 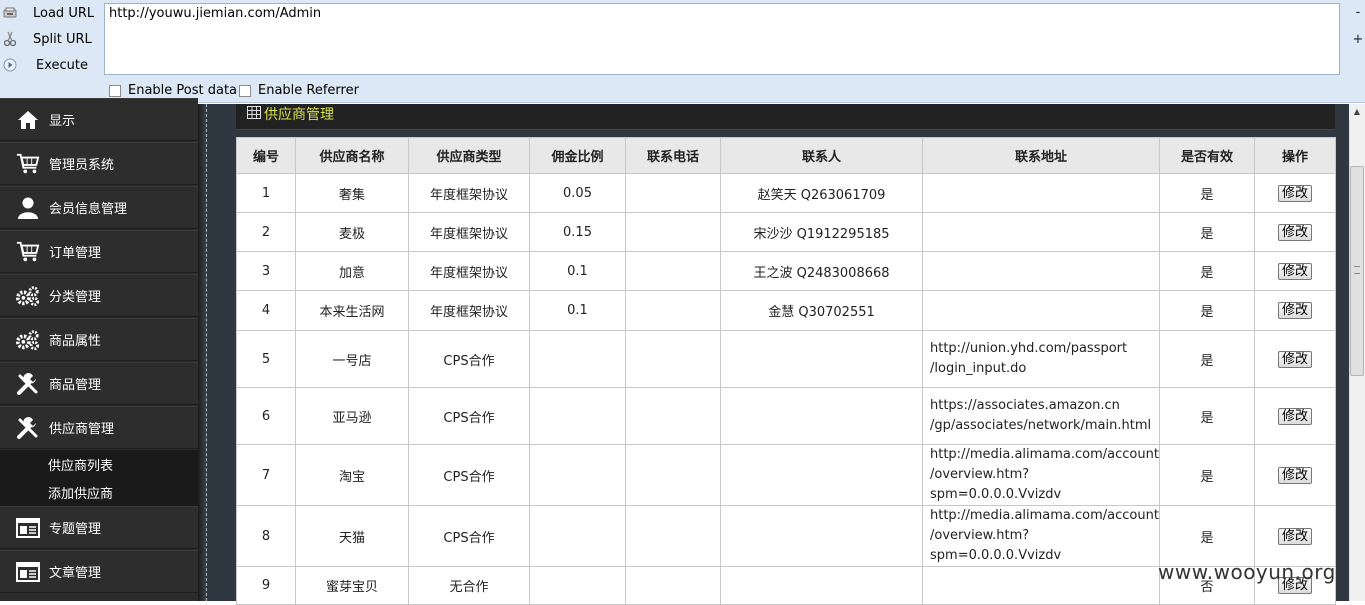 What do you see at coordinates (99, 383) in the screenshot?
I see `sidebar-item-products: 商品管理` at bounding box center [99, 383].